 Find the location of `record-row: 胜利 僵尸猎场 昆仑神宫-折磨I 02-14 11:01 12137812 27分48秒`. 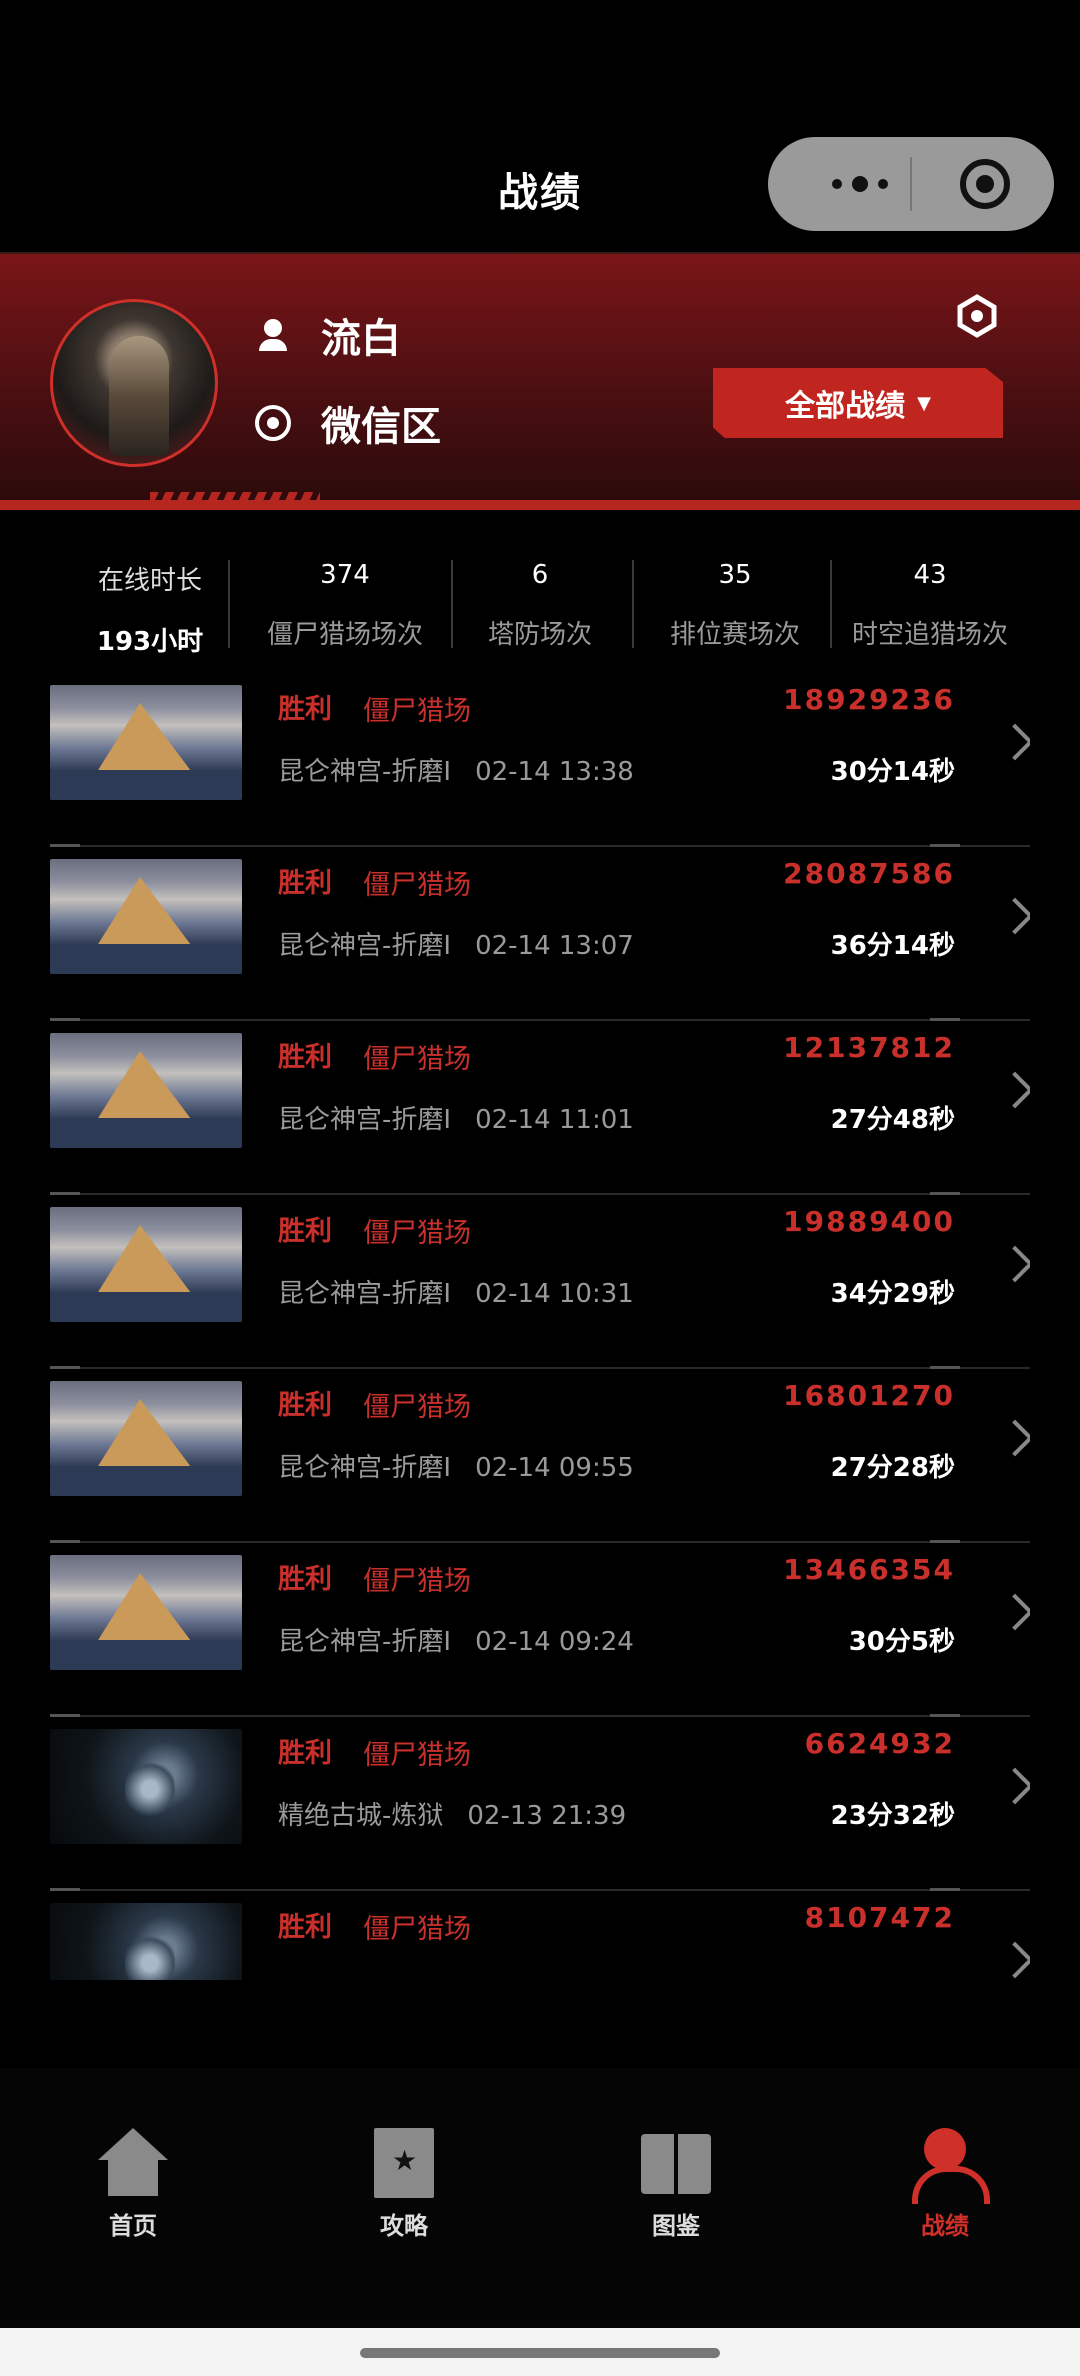

record-row: 胜利 僵尸猎场 昆仑神宫-折磨I 02-14 11:01 12137812 27分48秒 is located at coordinates (540, 1108).